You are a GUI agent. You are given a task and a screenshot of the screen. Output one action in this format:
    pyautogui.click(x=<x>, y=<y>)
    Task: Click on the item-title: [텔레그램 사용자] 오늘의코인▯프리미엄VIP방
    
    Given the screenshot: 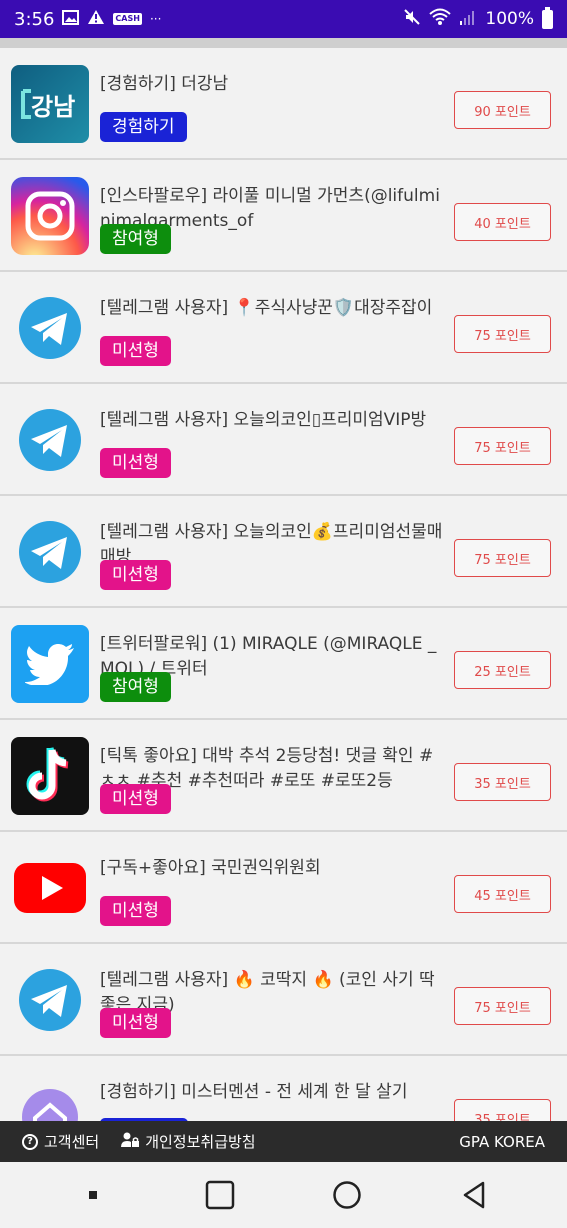 What is the action you would take?
    pyautogui.click(x=263, y=420)
    